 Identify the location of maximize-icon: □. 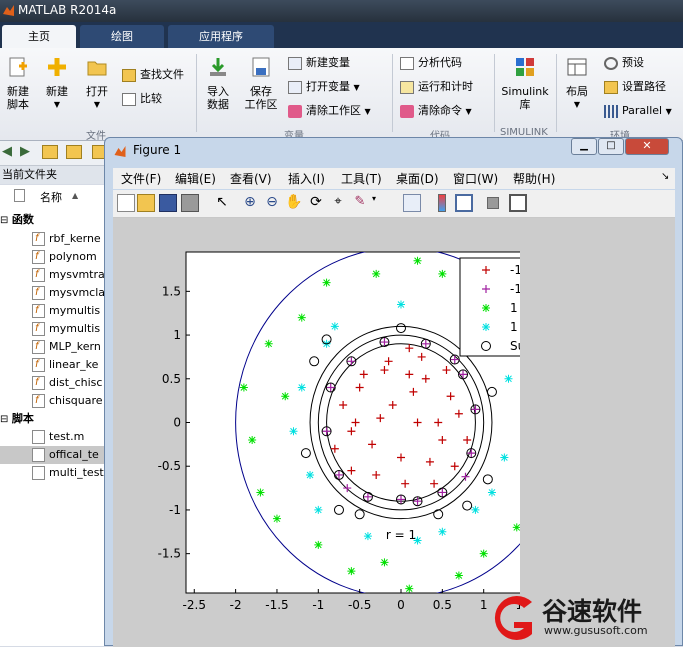
(611, 145).